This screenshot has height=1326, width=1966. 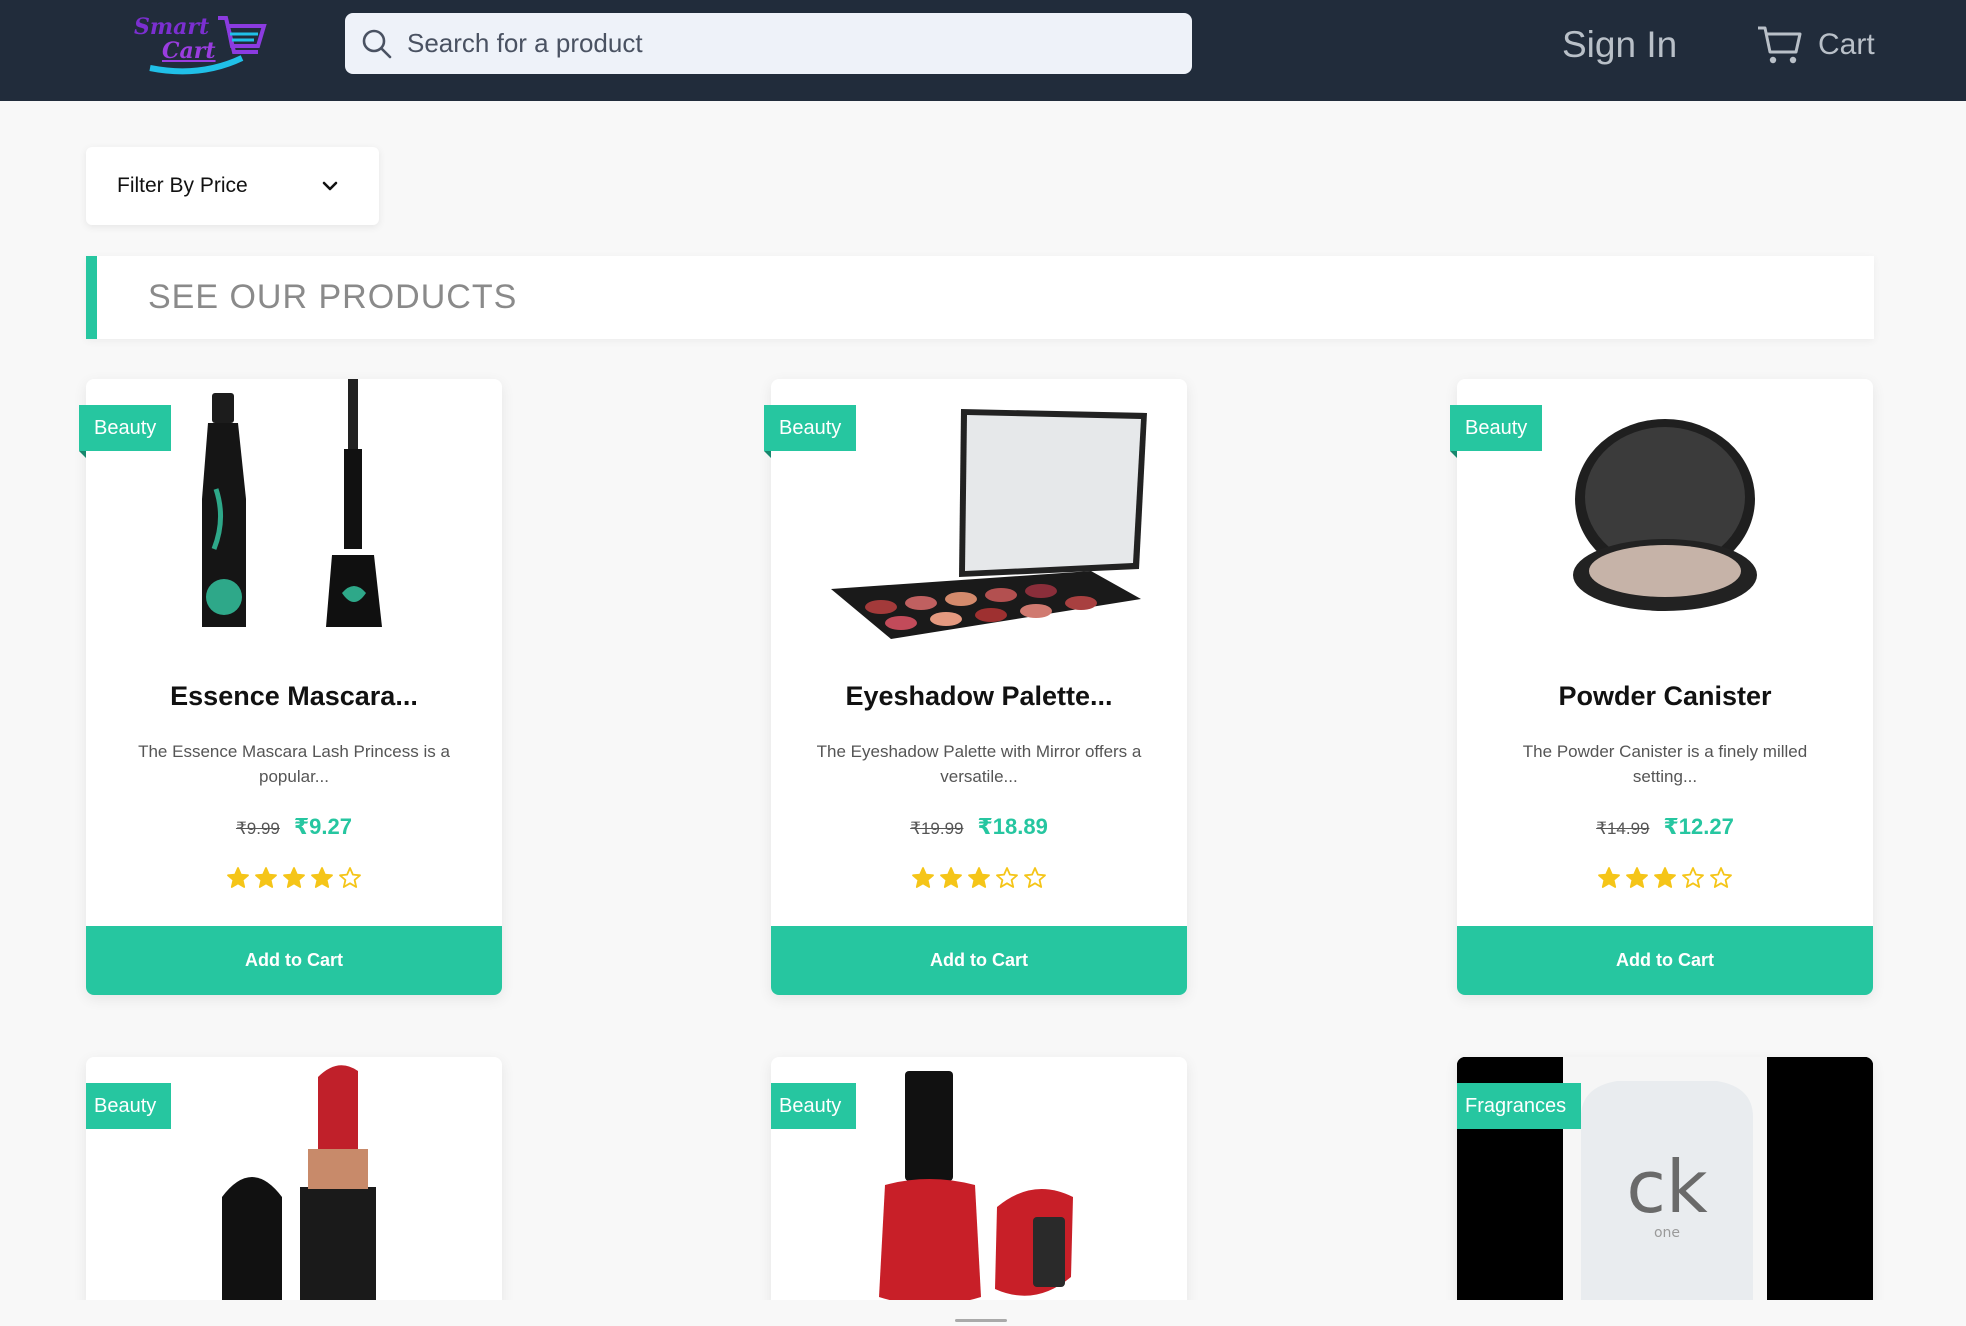 What do you see at coordinates (1012, 826) in the screenshot?
I see `sale-price: ₹18.89` at bounding box center [1012, 826].